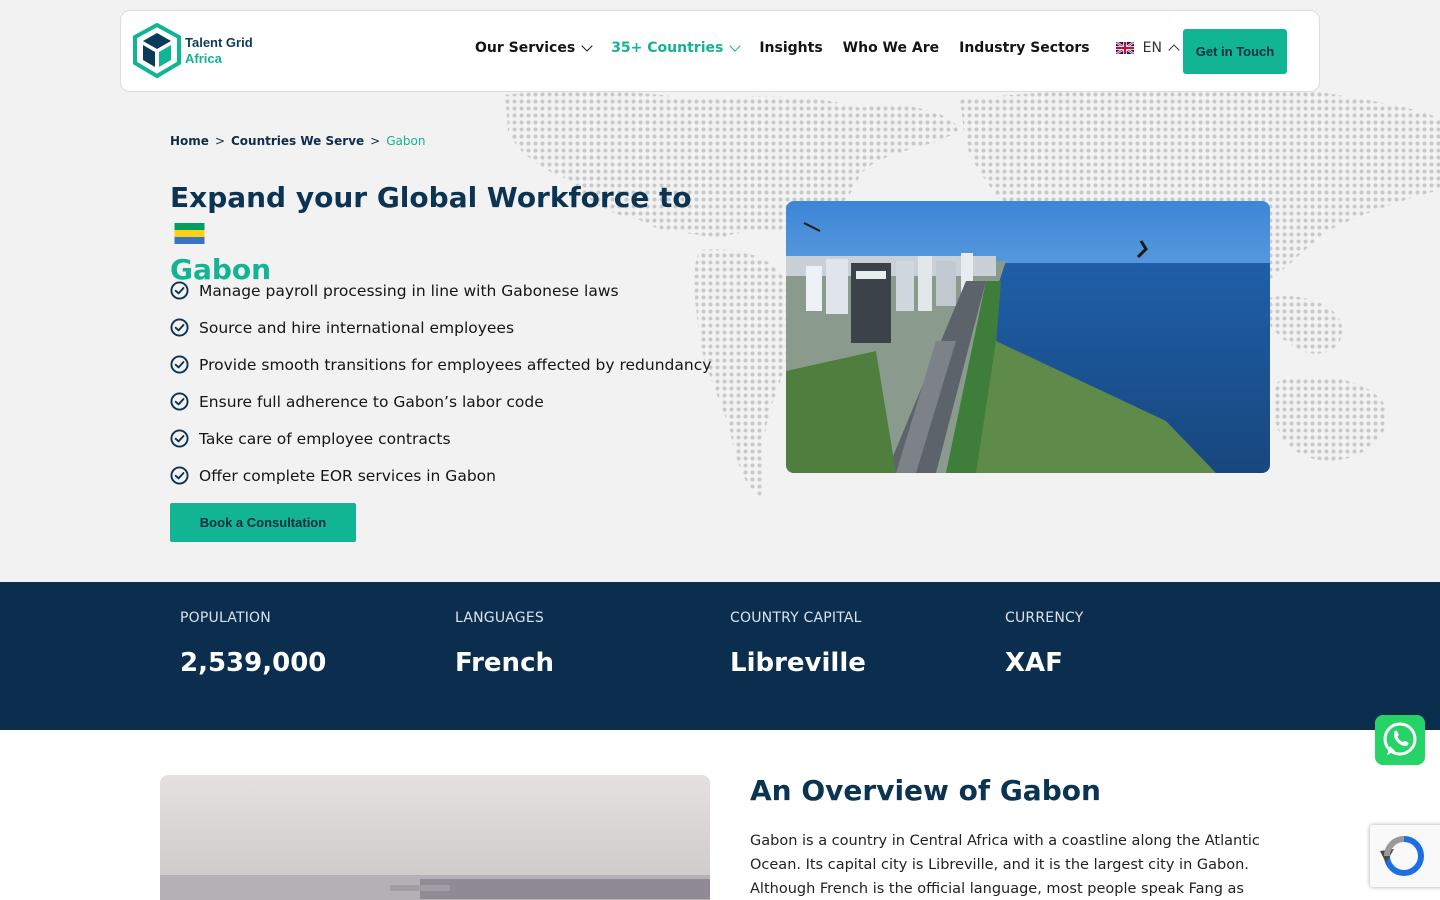 This screenshot has width=1440, height=900. I want to click on overview-city-image, so click(435, 837).